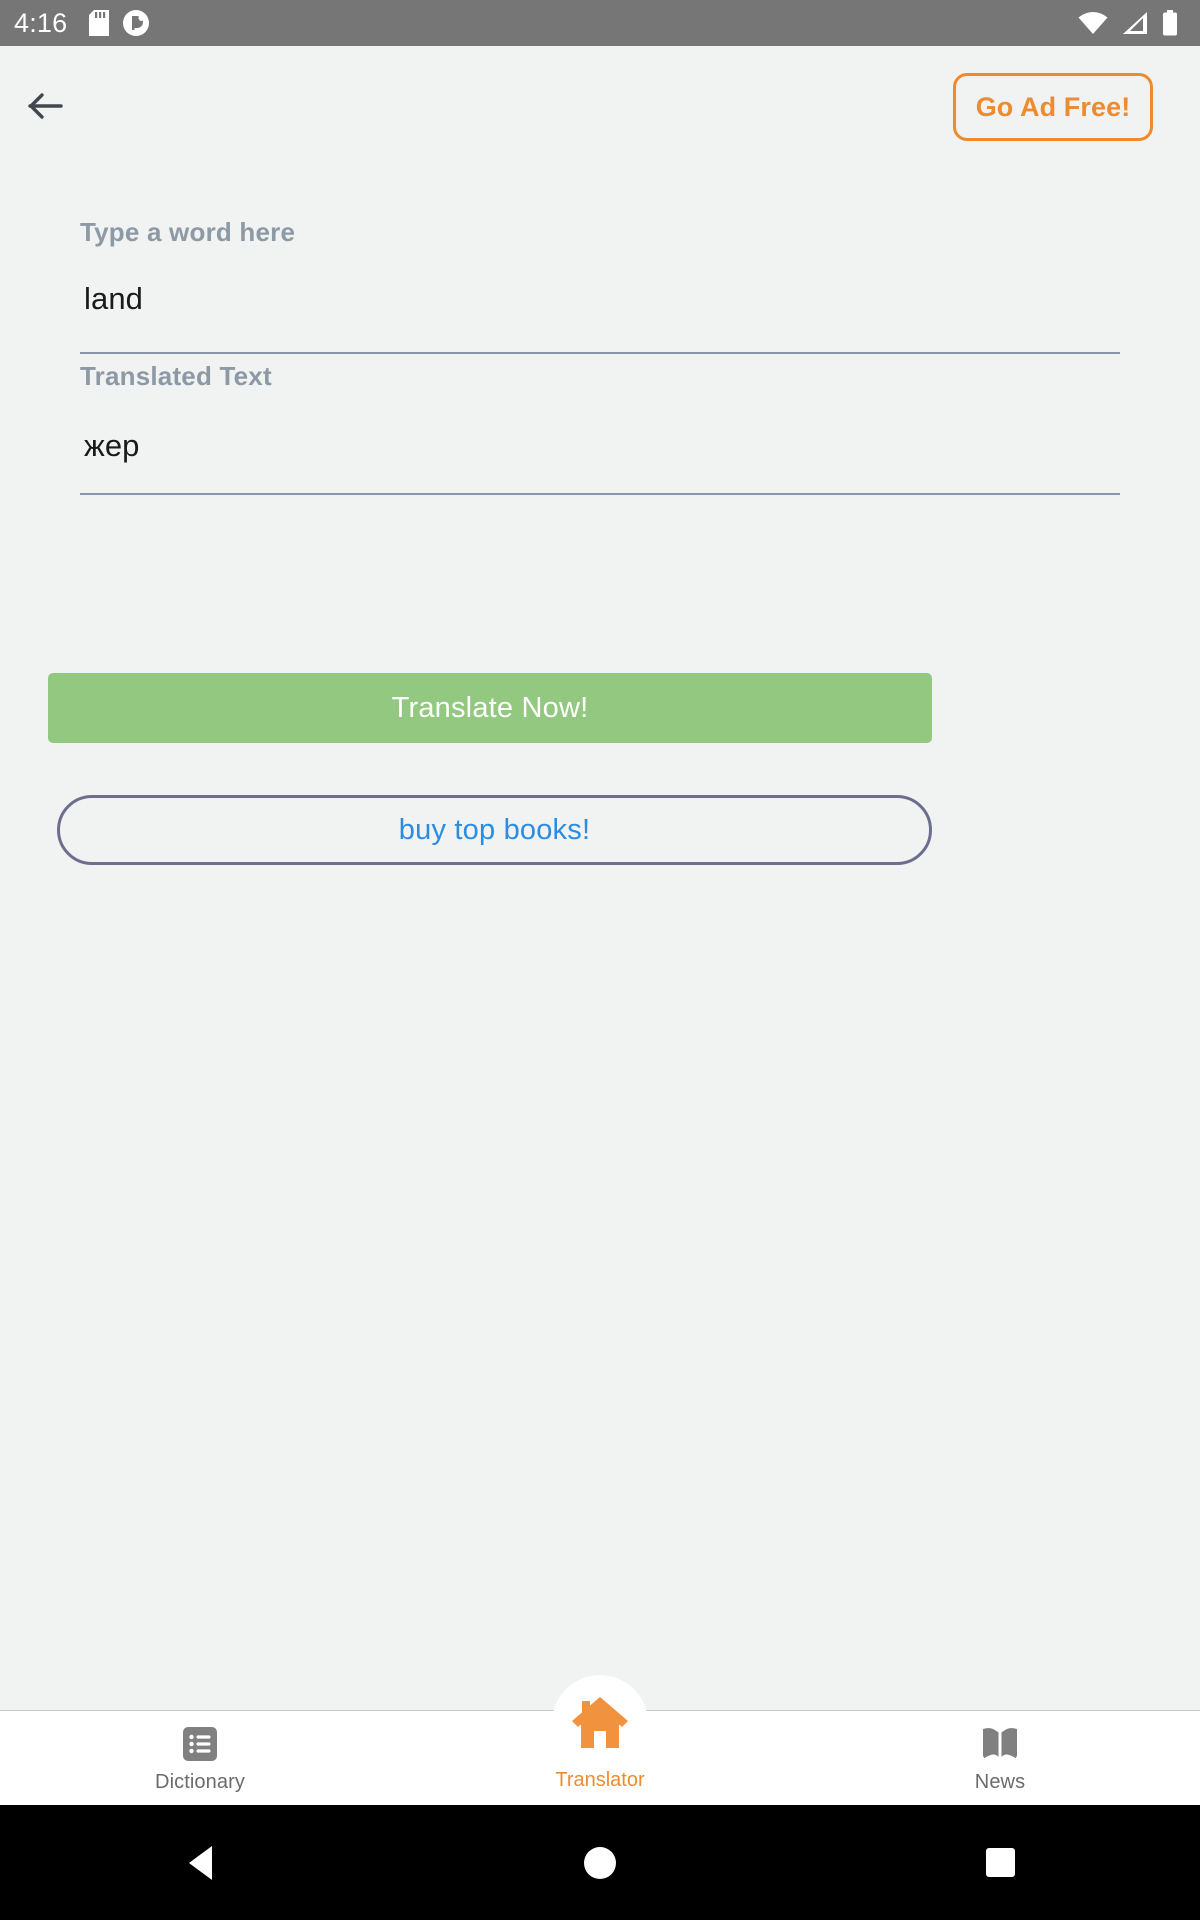  What do you see at coordinates (188, 232) in the screenshot?
I see `source-field-label: Type a word here` at bounding box center [188, 232].